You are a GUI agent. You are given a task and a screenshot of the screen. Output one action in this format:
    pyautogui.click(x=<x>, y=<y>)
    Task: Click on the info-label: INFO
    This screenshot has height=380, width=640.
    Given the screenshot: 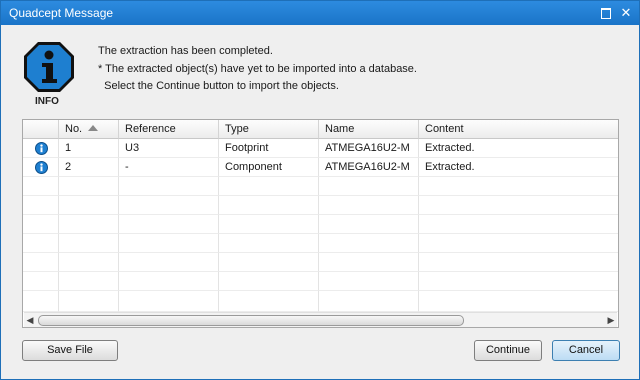 What is the action you would take?
    pyautogui.click(x=47, y=101)
    